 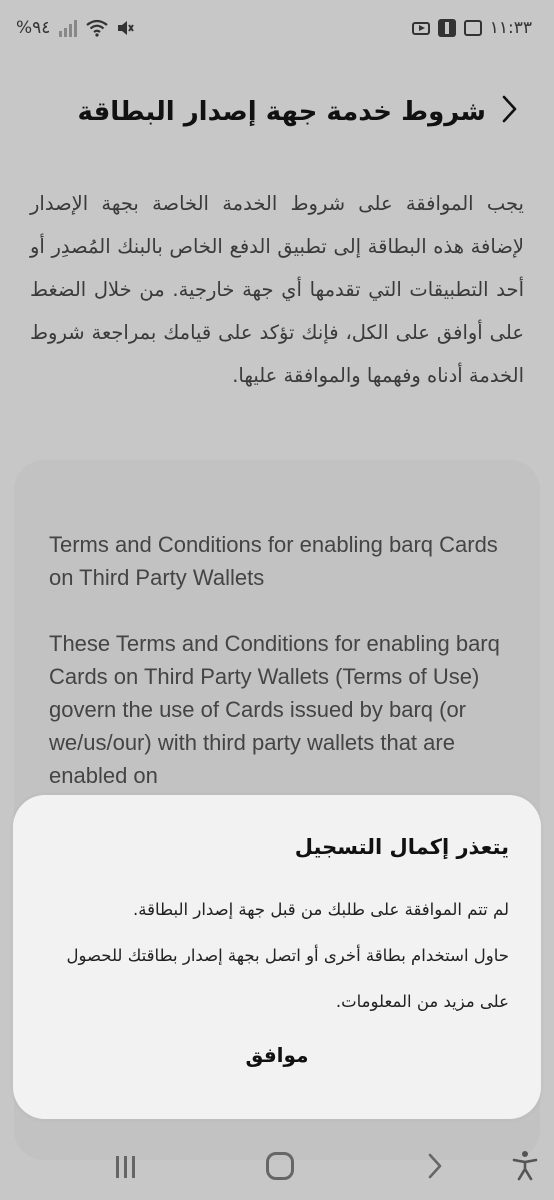 What do you see at coordinates (280, 1166) in the screenshot?
I see `home-icon` at bounding box center [280, 1166].